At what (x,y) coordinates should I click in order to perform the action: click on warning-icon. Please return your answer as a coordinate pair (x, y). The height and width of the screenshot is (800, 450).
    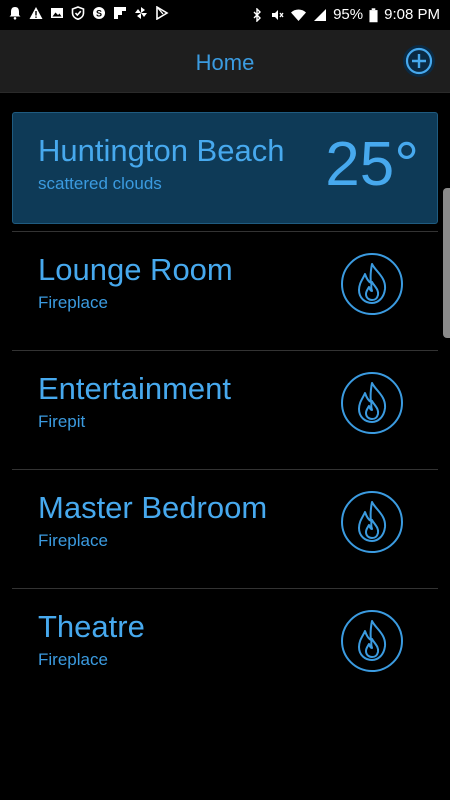
    Looking at the image, I should click on (36, 13).